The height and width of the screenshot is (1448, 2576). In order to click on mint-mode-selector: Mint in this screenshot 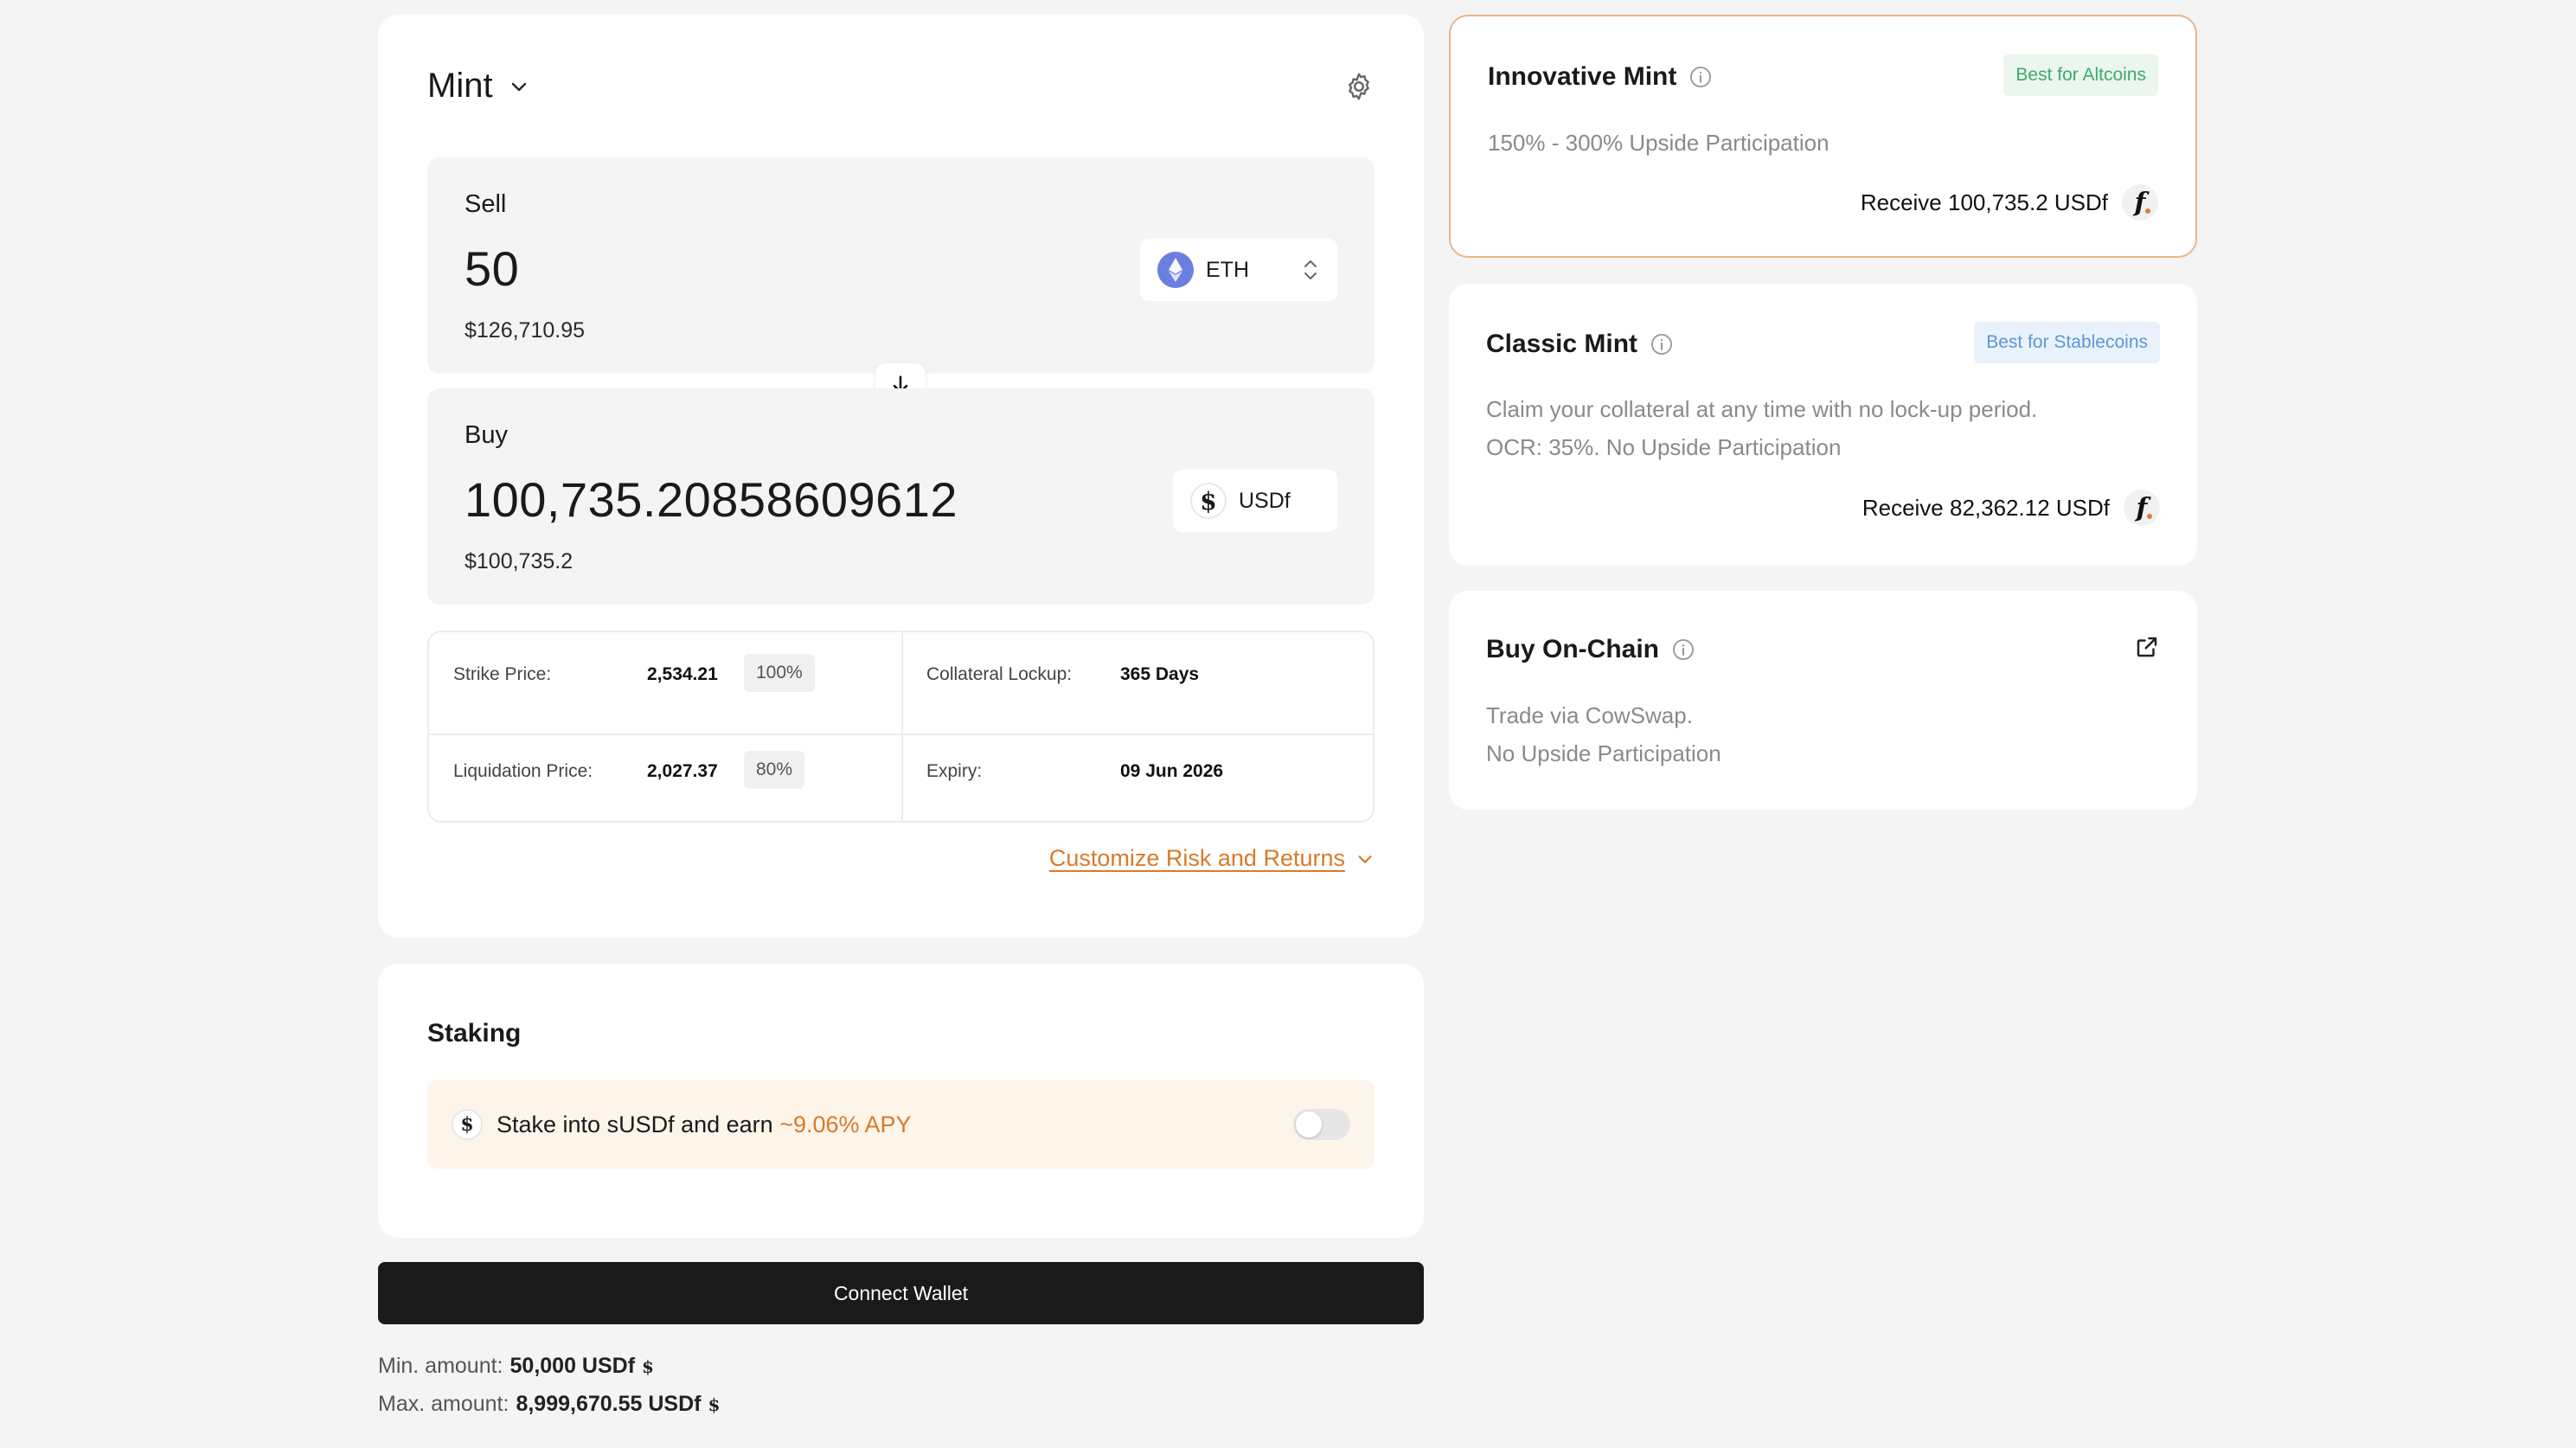, I will do `click(478, 86)`.